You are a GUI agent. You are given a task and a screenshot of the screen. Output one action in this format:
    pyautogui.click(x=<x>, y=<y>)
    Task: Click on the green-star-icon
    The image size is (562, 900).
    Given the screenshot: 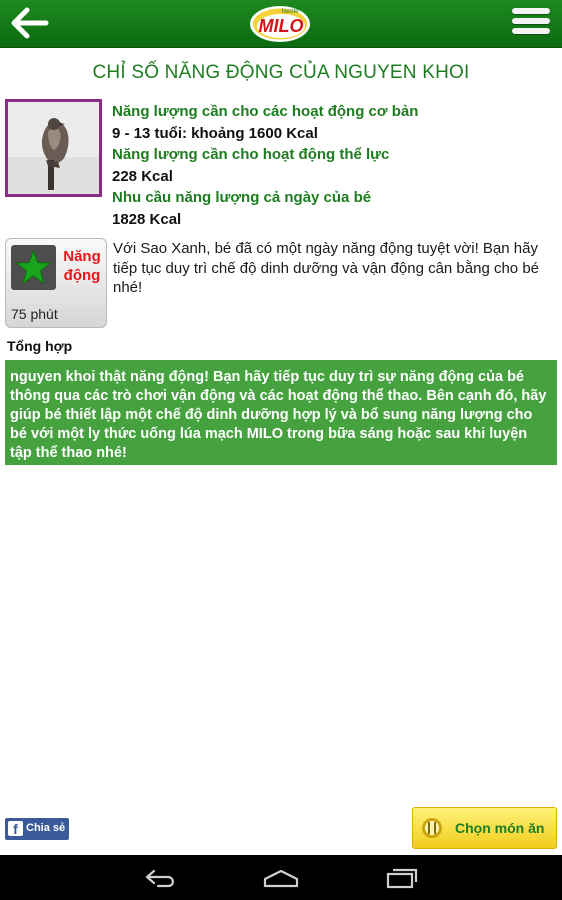 What is the action you would take?
    pyautogui.click(x=33, y=267)
    